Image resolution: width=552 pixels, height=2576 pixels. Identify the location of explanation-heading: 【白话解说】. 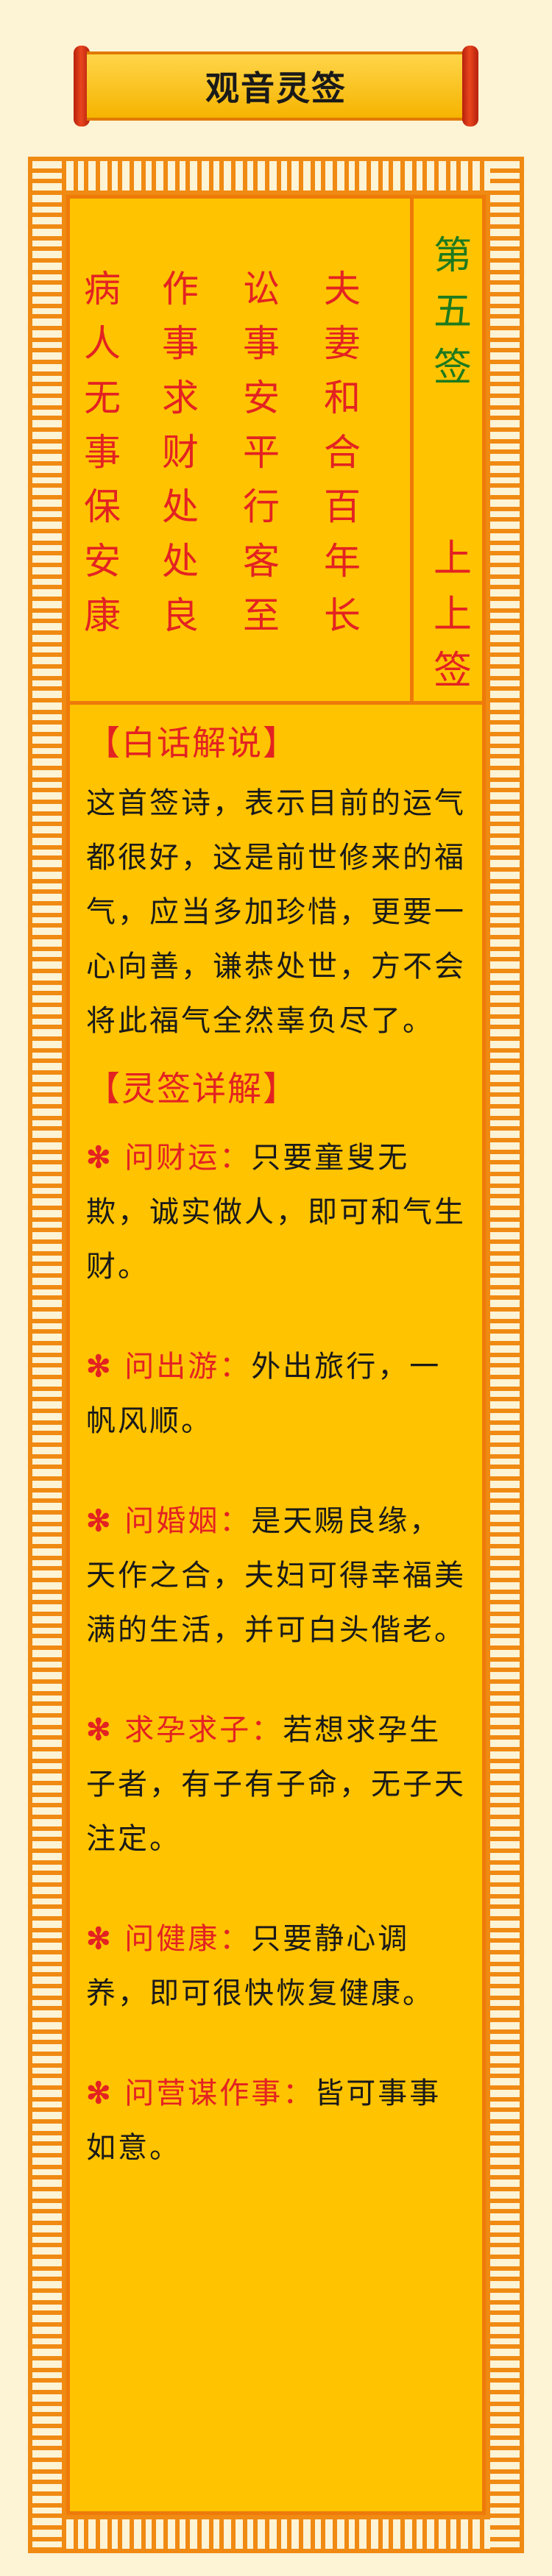
(192, 743).